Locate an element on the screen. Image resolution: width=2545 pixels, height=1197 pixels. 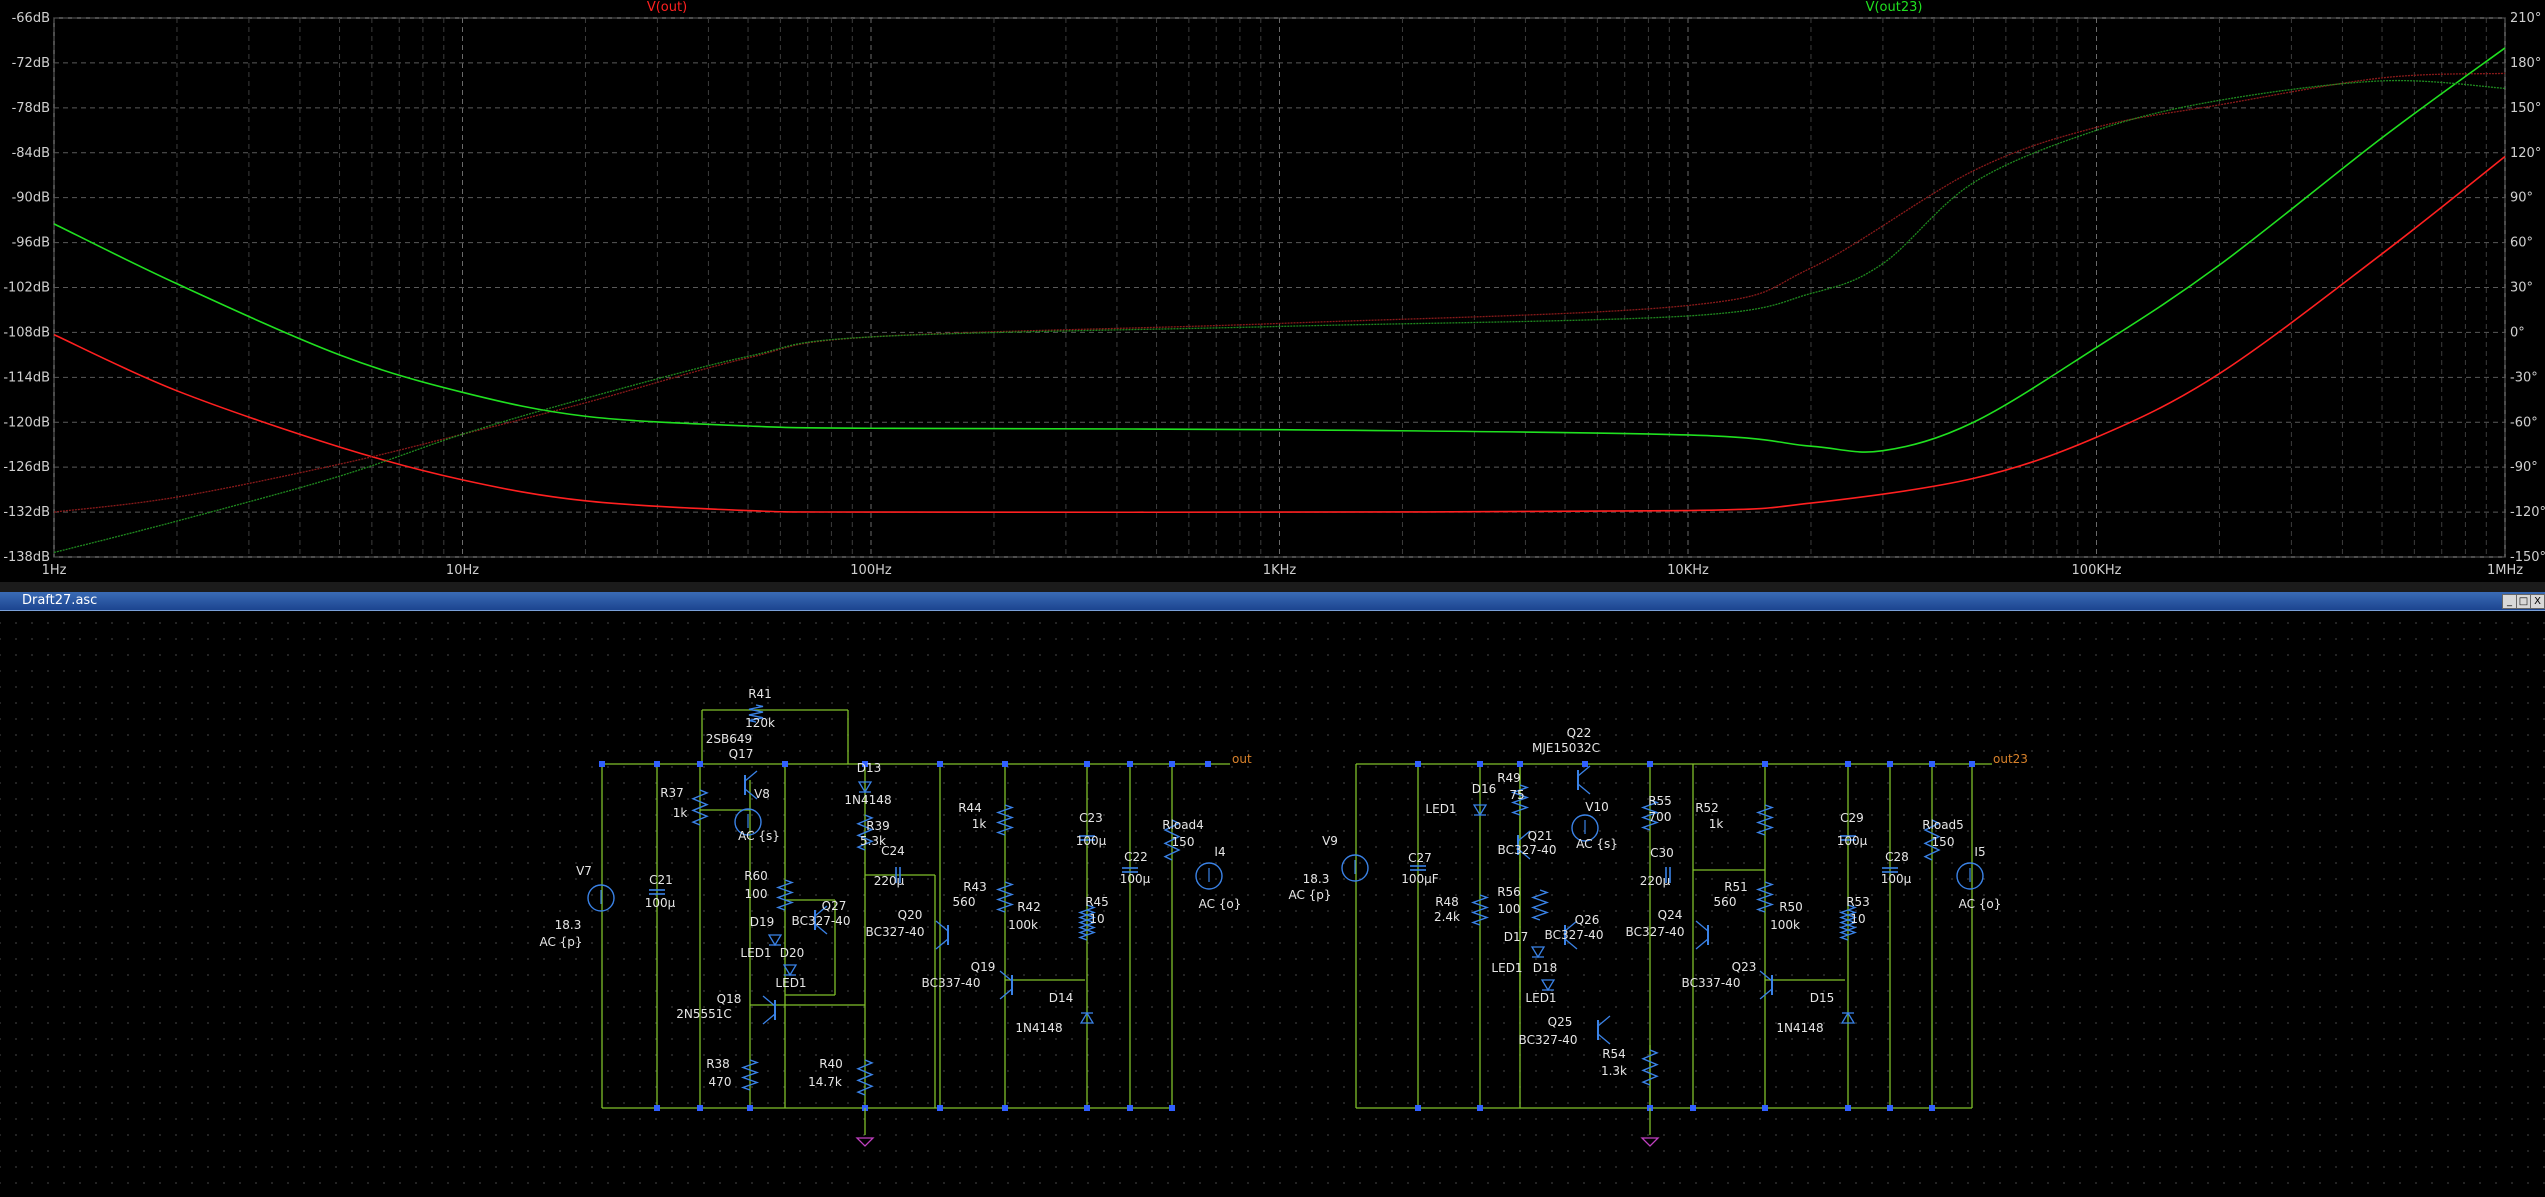
y-left-tick-label: -78dB is located at coordinates (31, 108).